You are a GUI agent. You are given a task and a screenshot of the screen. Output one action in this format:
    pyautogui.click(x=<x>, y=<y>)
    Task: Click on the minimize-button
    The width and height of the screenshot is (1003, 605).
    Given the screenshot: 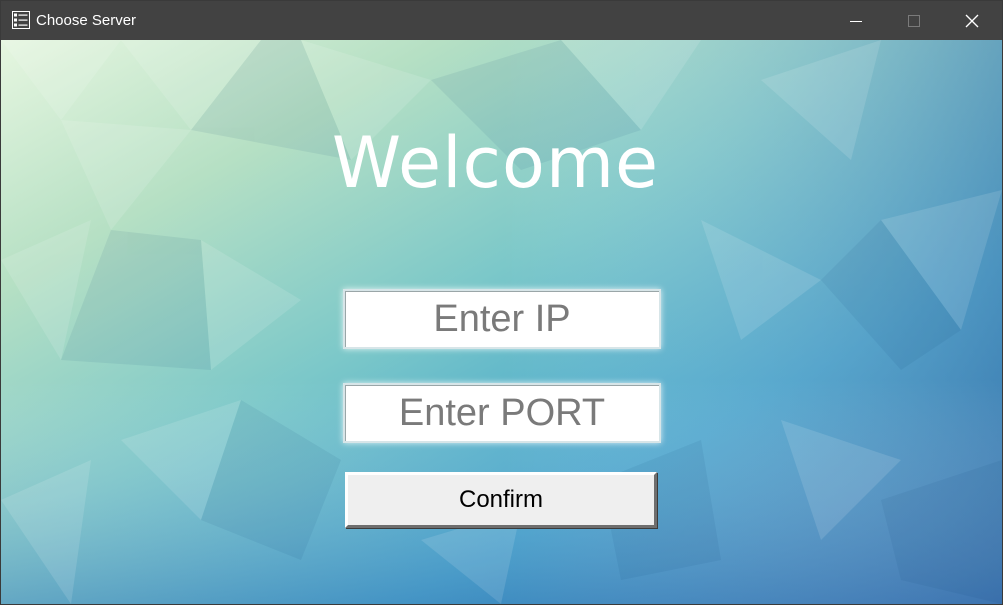 What is the action you would take?
    pyautogui.click(x=856, y=20)
    